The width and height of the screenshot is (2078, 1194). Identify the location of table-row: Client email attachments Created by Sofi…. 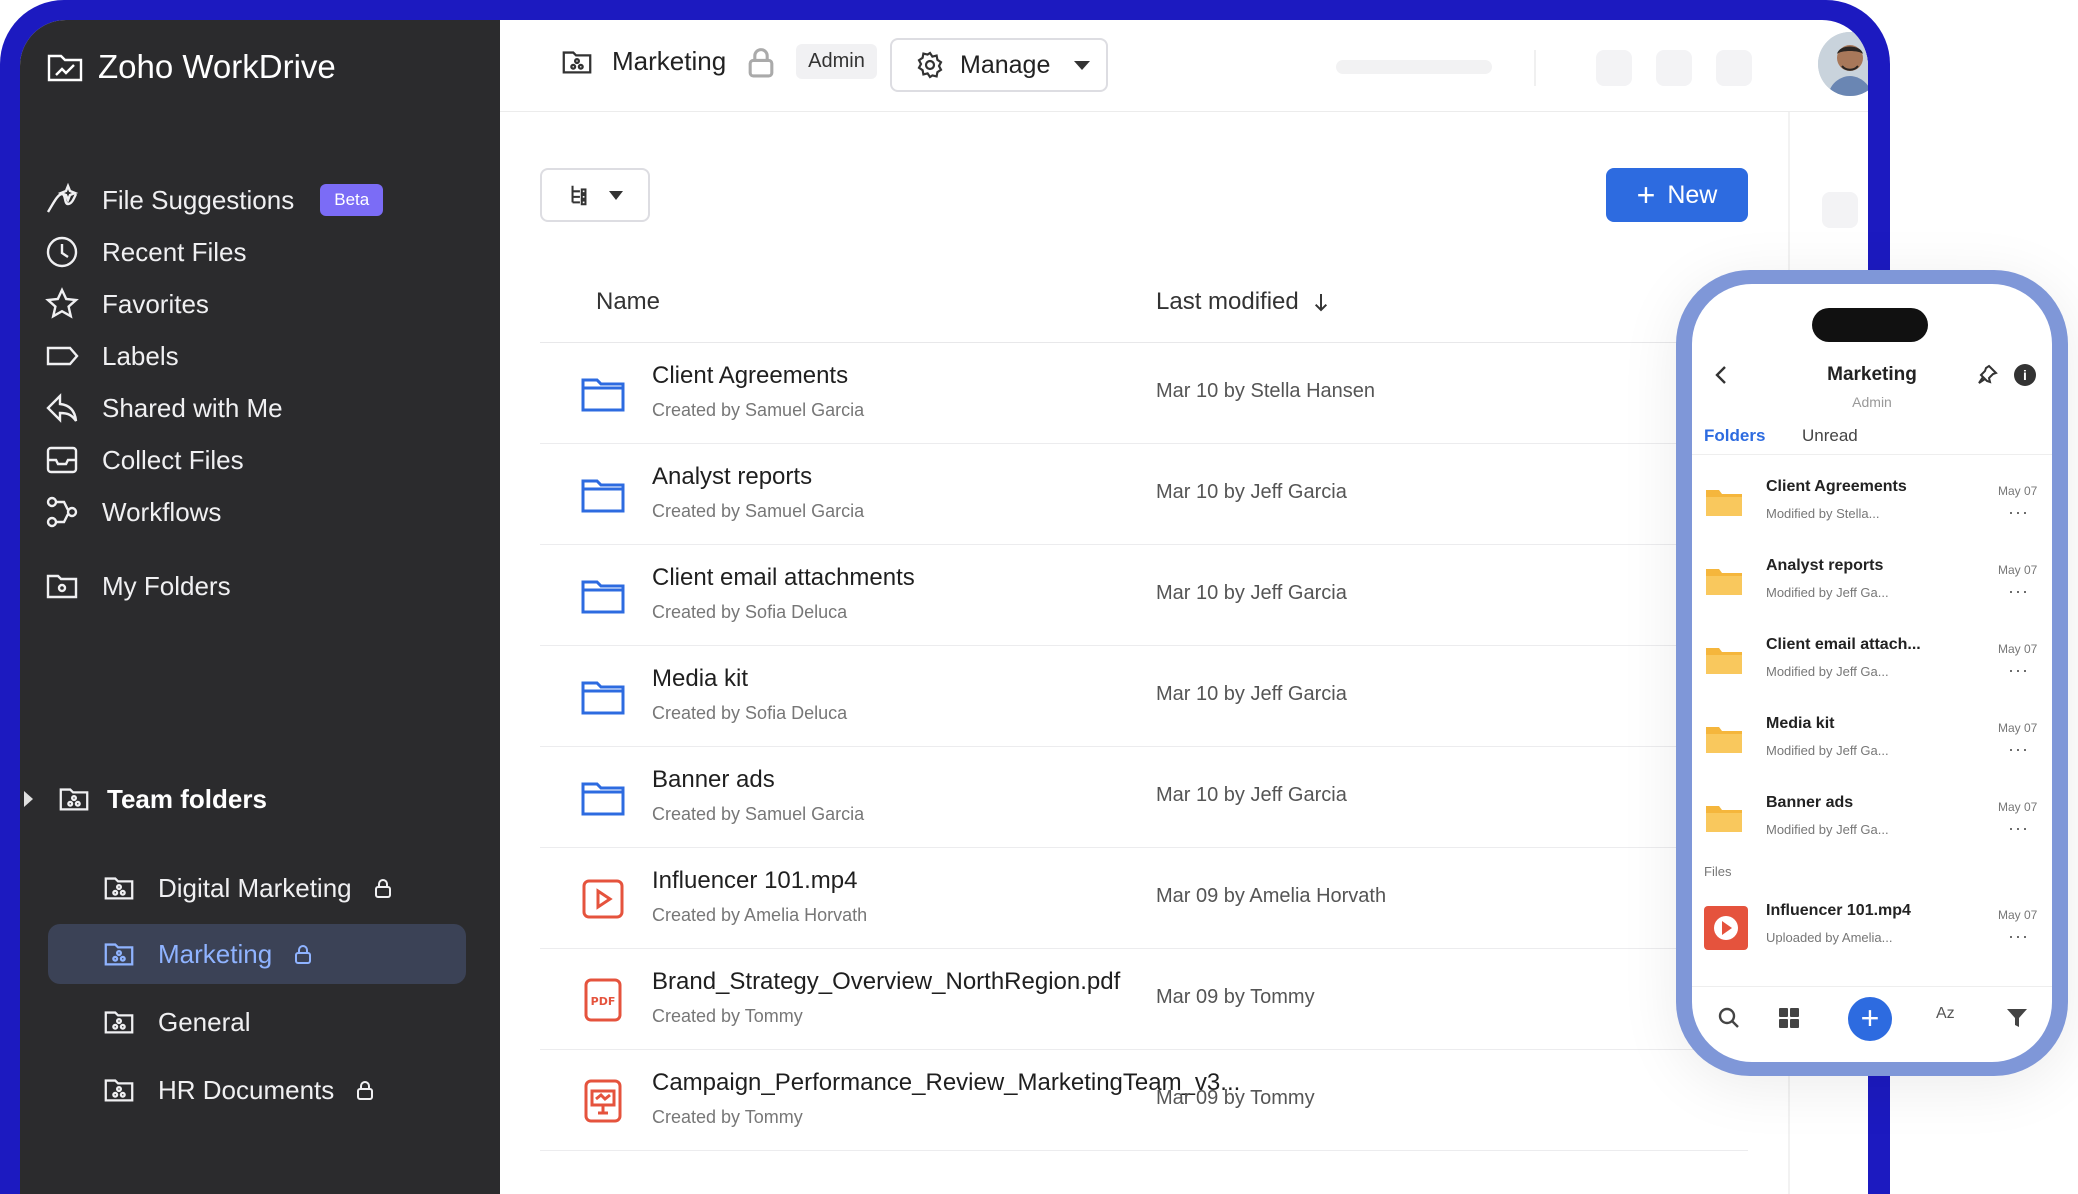
(1144, 596).